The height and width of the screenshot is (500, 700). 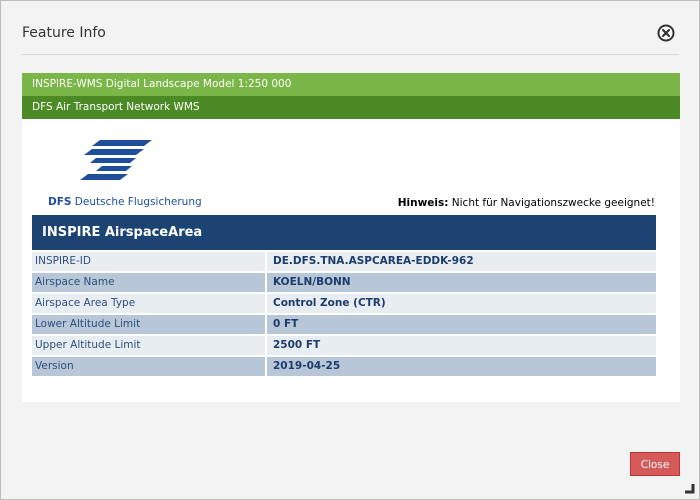 I want to click on logo-abbr: DFS, so click(x=60, y=202).